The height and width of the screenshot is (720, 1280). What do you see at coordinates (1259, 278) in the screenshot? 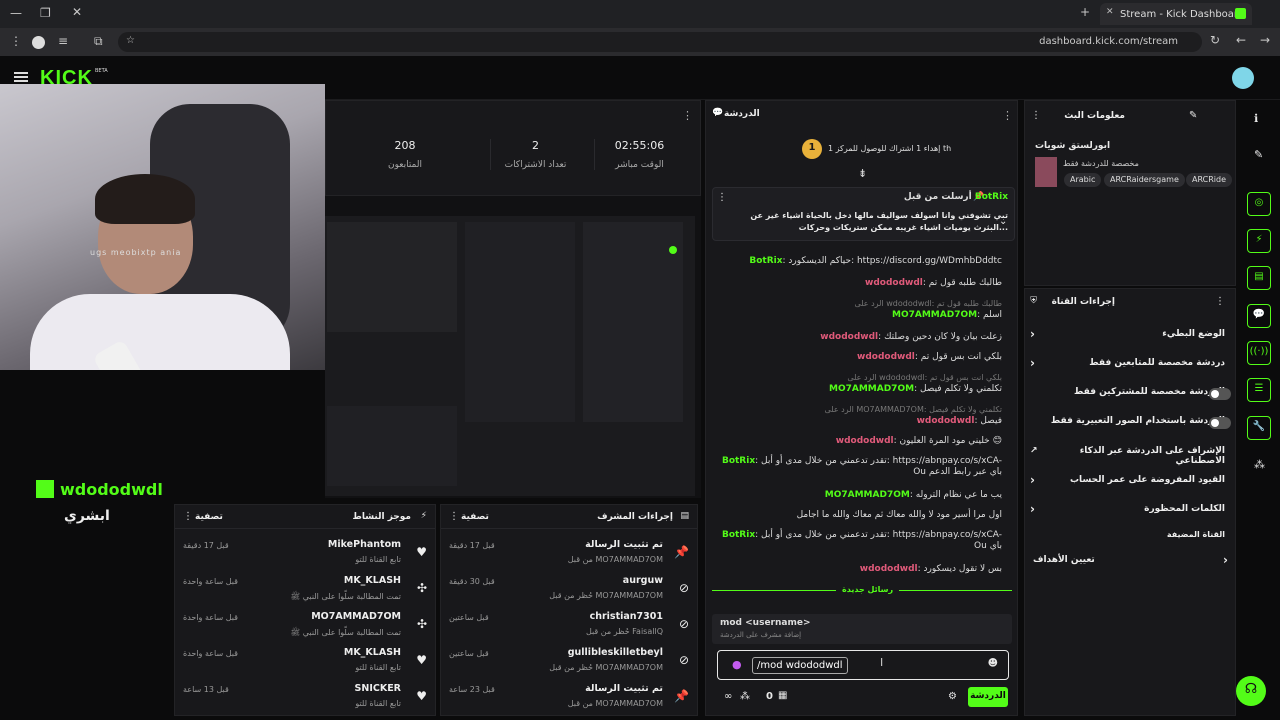
I see `rail-button-3: ▤` at bounding box center [1259, 278].